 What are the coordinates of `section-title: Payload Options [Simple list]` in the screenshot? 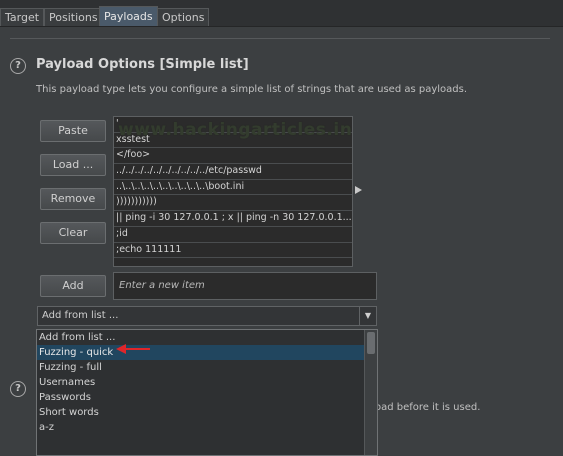 It's located at (142, 64).